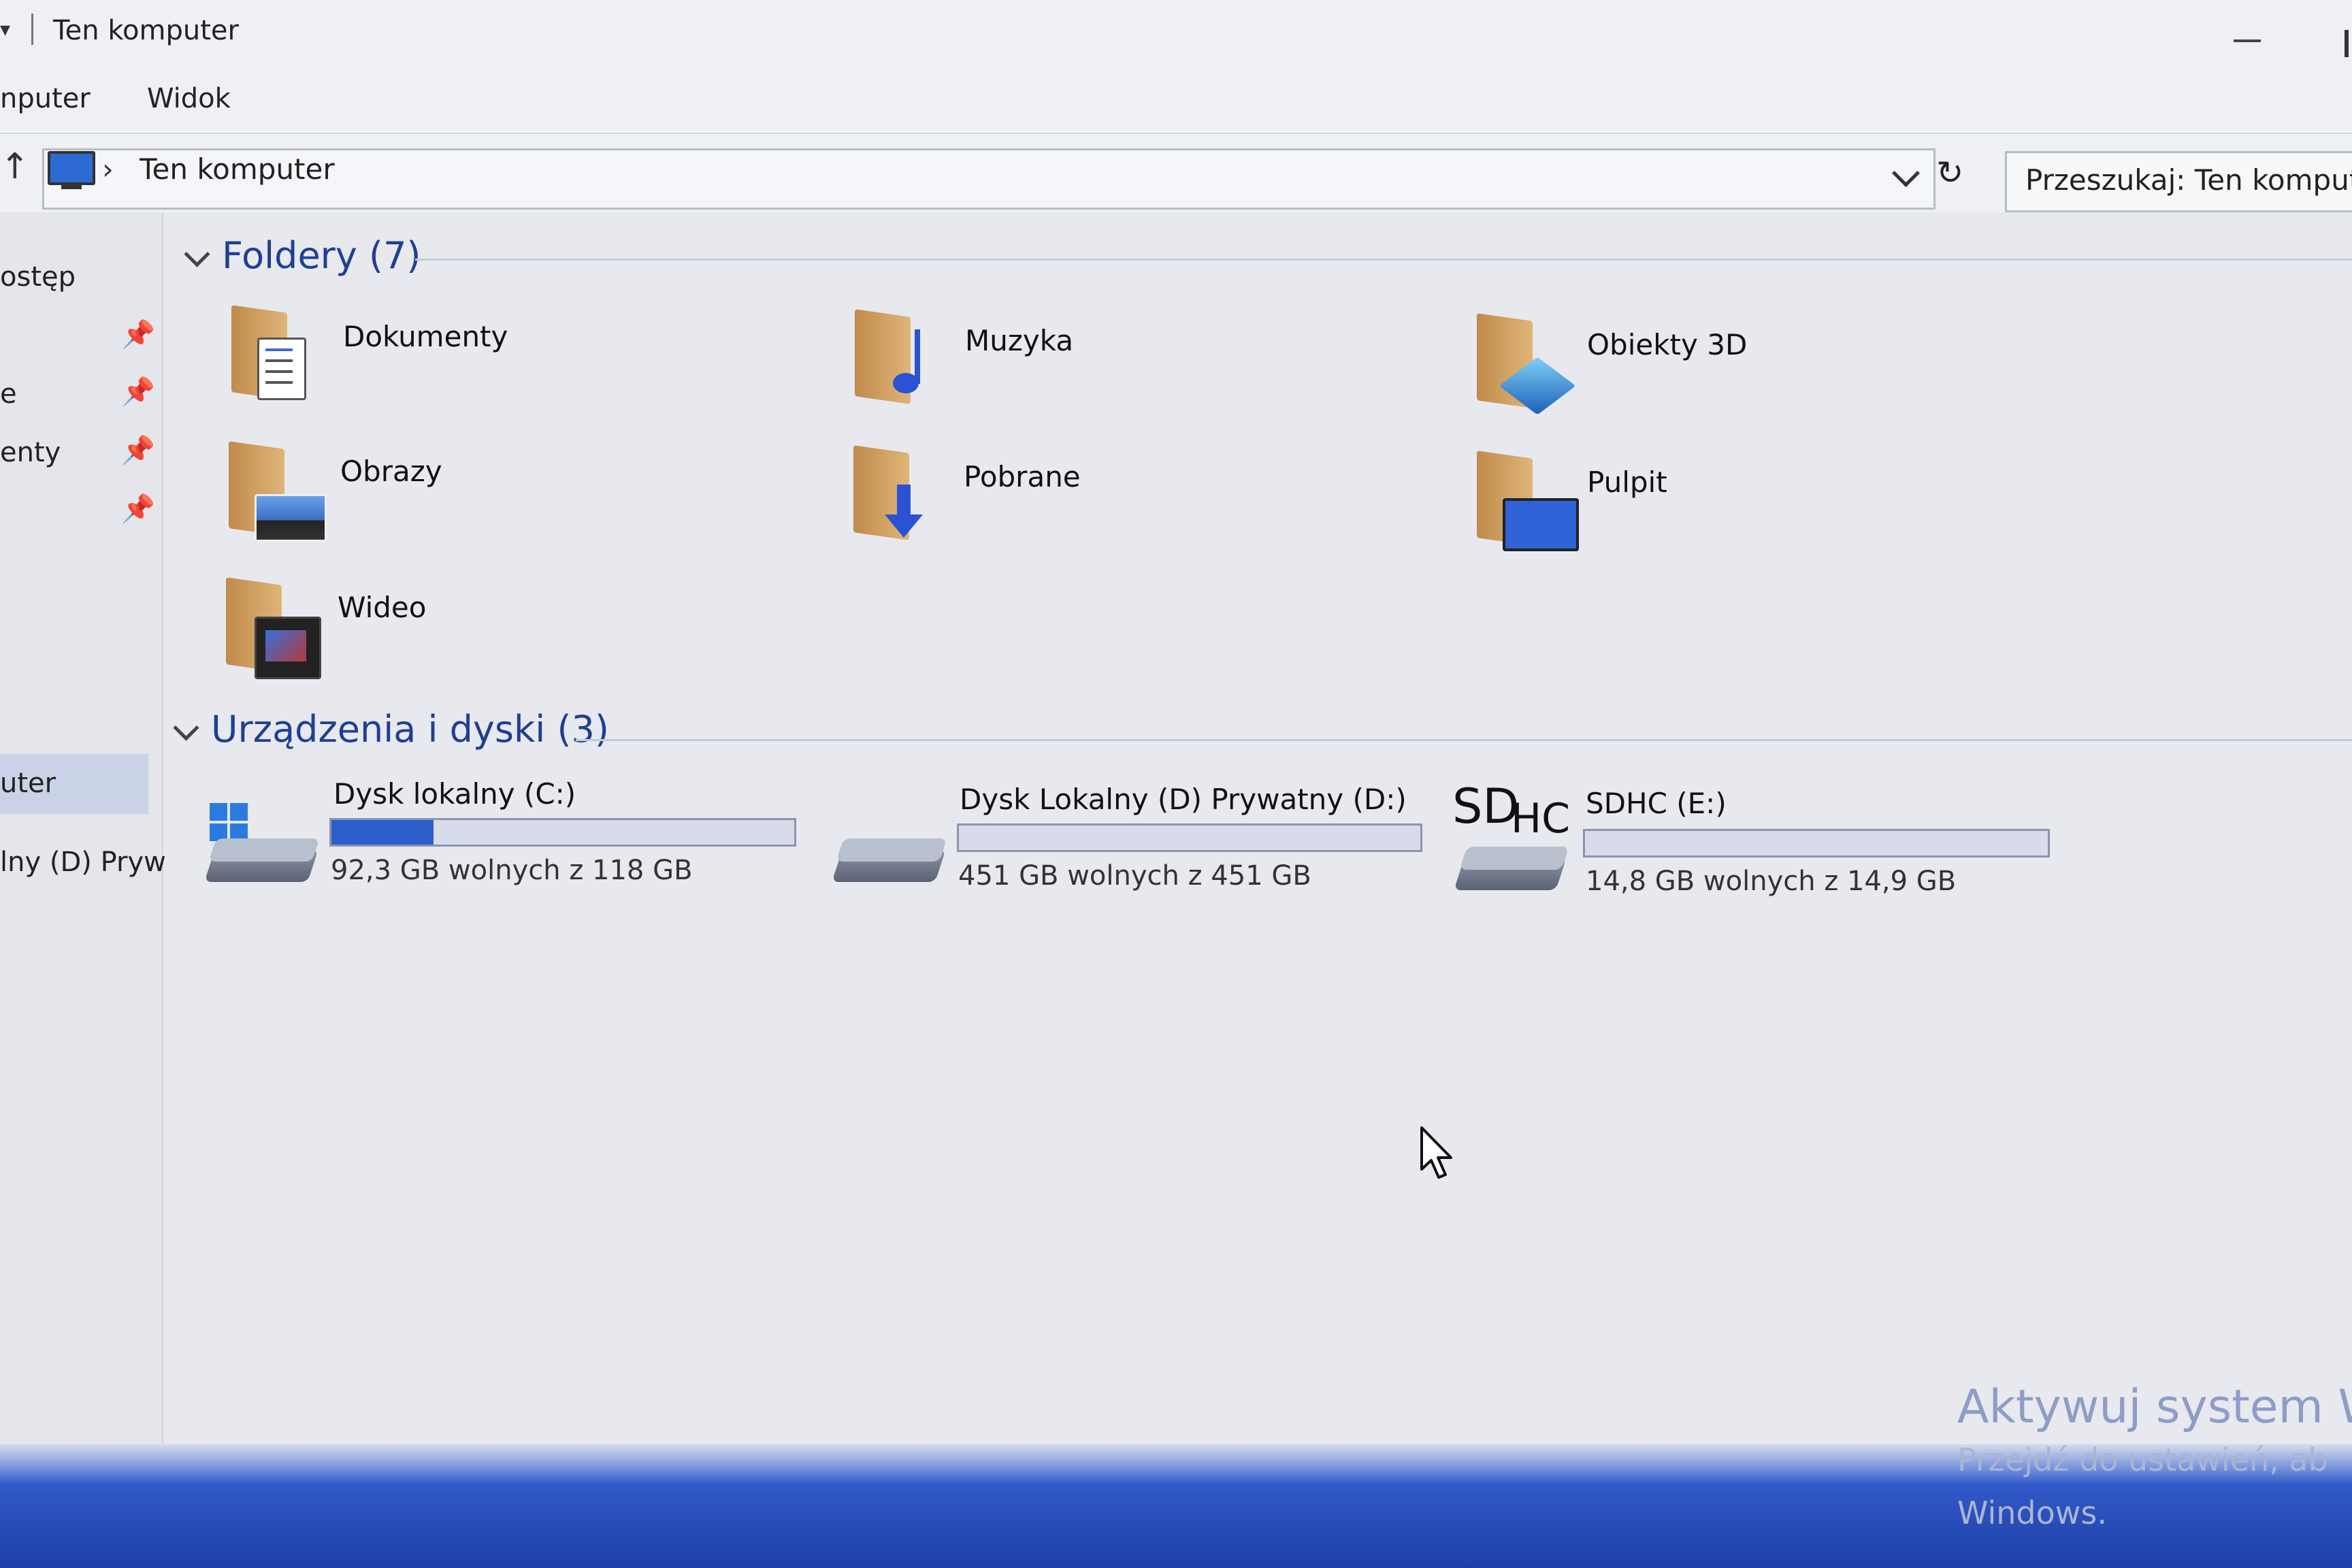 The width and height of the screenshot is (2352, 1568). I want to click on drive-c-free-space: 92,3 GB wolnych z 118 GB, so click(512, 870).